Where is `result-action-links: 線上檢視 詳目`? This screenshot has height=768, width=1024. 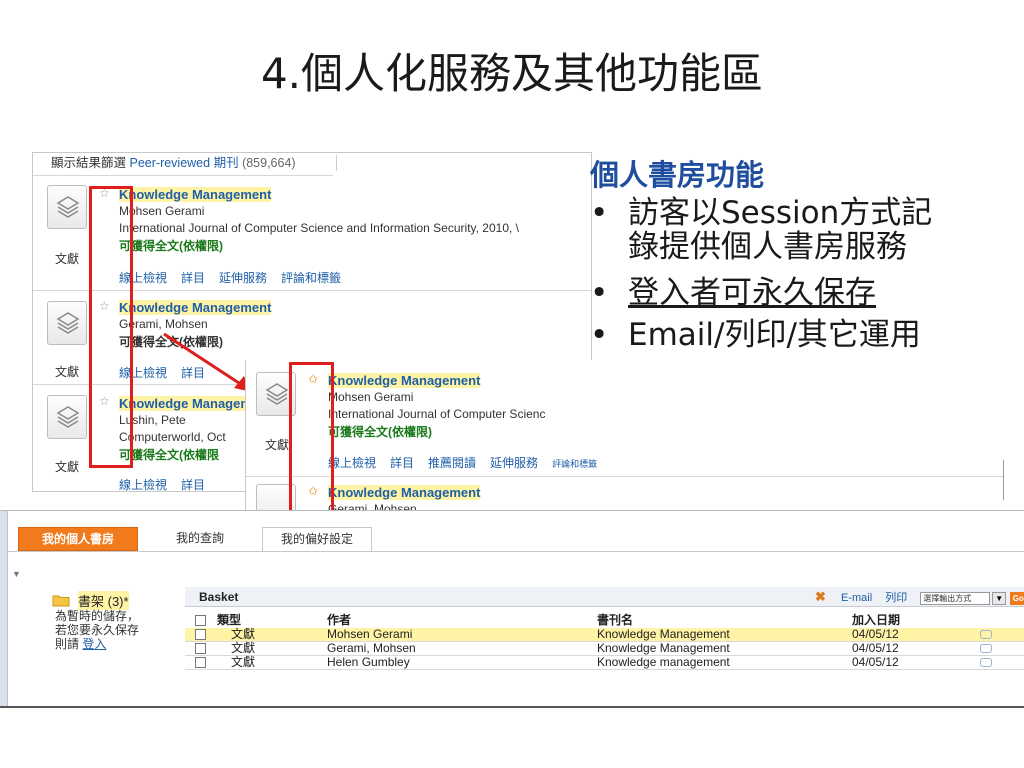 result-action-links: 線上檢視 詳目 is located at coordinates (169, 483).